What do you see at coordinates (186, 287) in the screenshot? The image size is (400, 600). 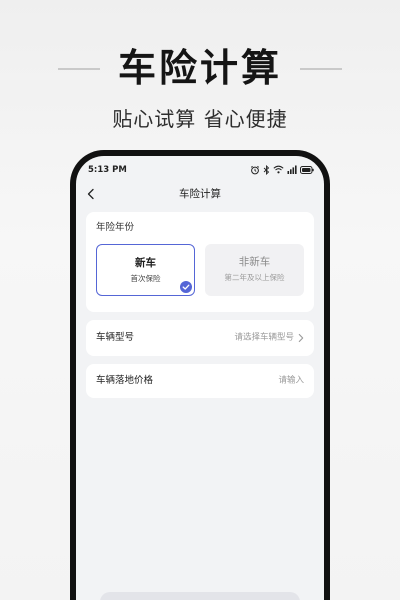 I see `check-icon` at bounding box center [186, 287].